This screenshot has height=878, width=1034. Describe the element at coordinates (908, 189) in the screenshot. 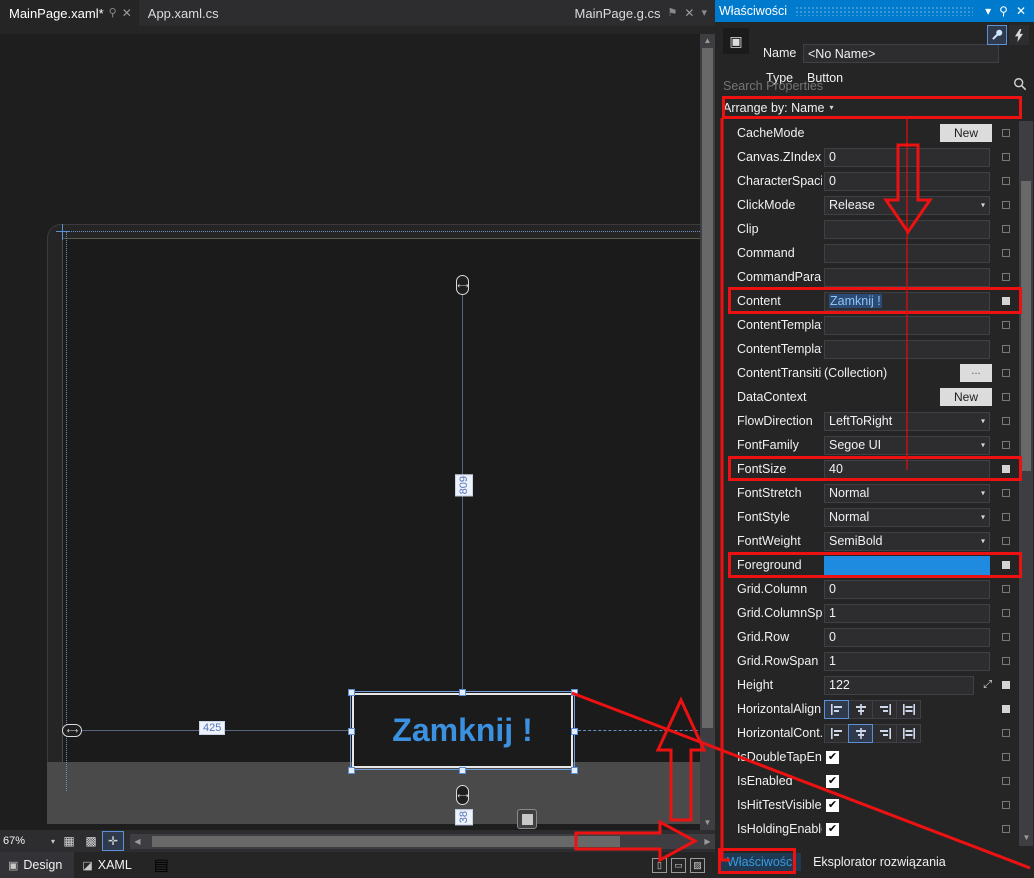

I see `annotation-down-arrow` at that location.